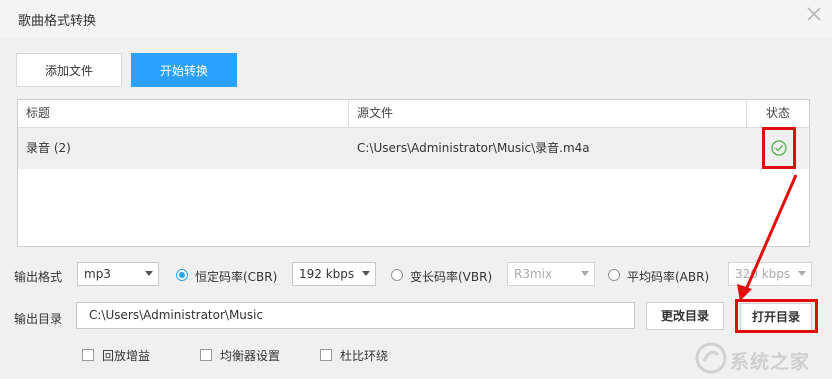  I want to click on dolby-checkbox, so click(326, 355).